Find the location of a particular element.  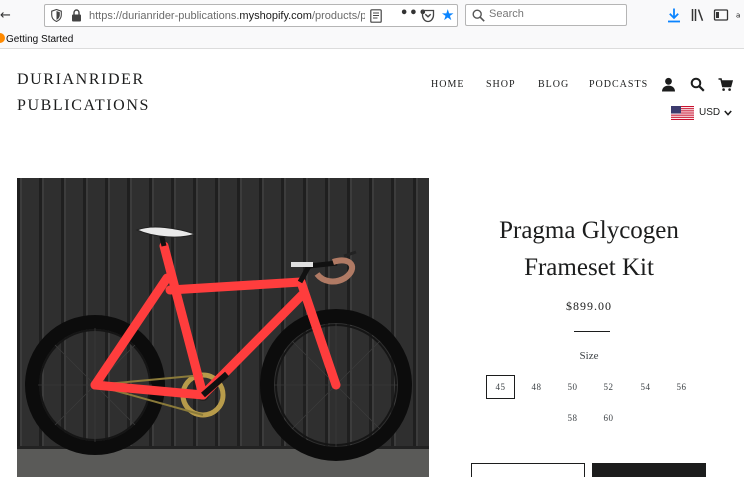

size-option-50: 50 is located at coordinates (572, 387).